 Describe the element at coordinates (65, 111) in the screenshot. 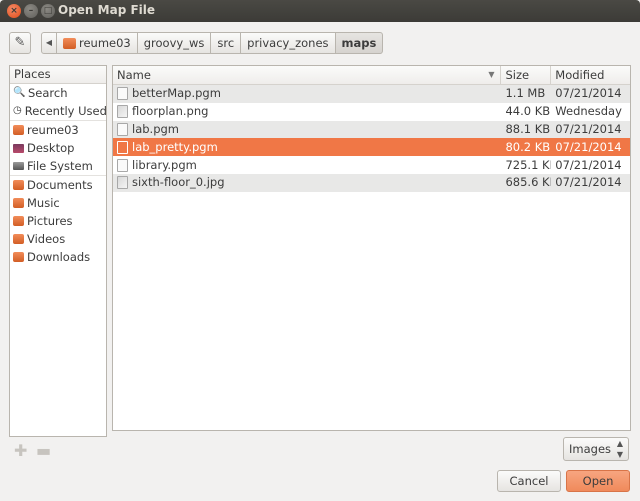

I see `place-label: Recently Used` at that location.